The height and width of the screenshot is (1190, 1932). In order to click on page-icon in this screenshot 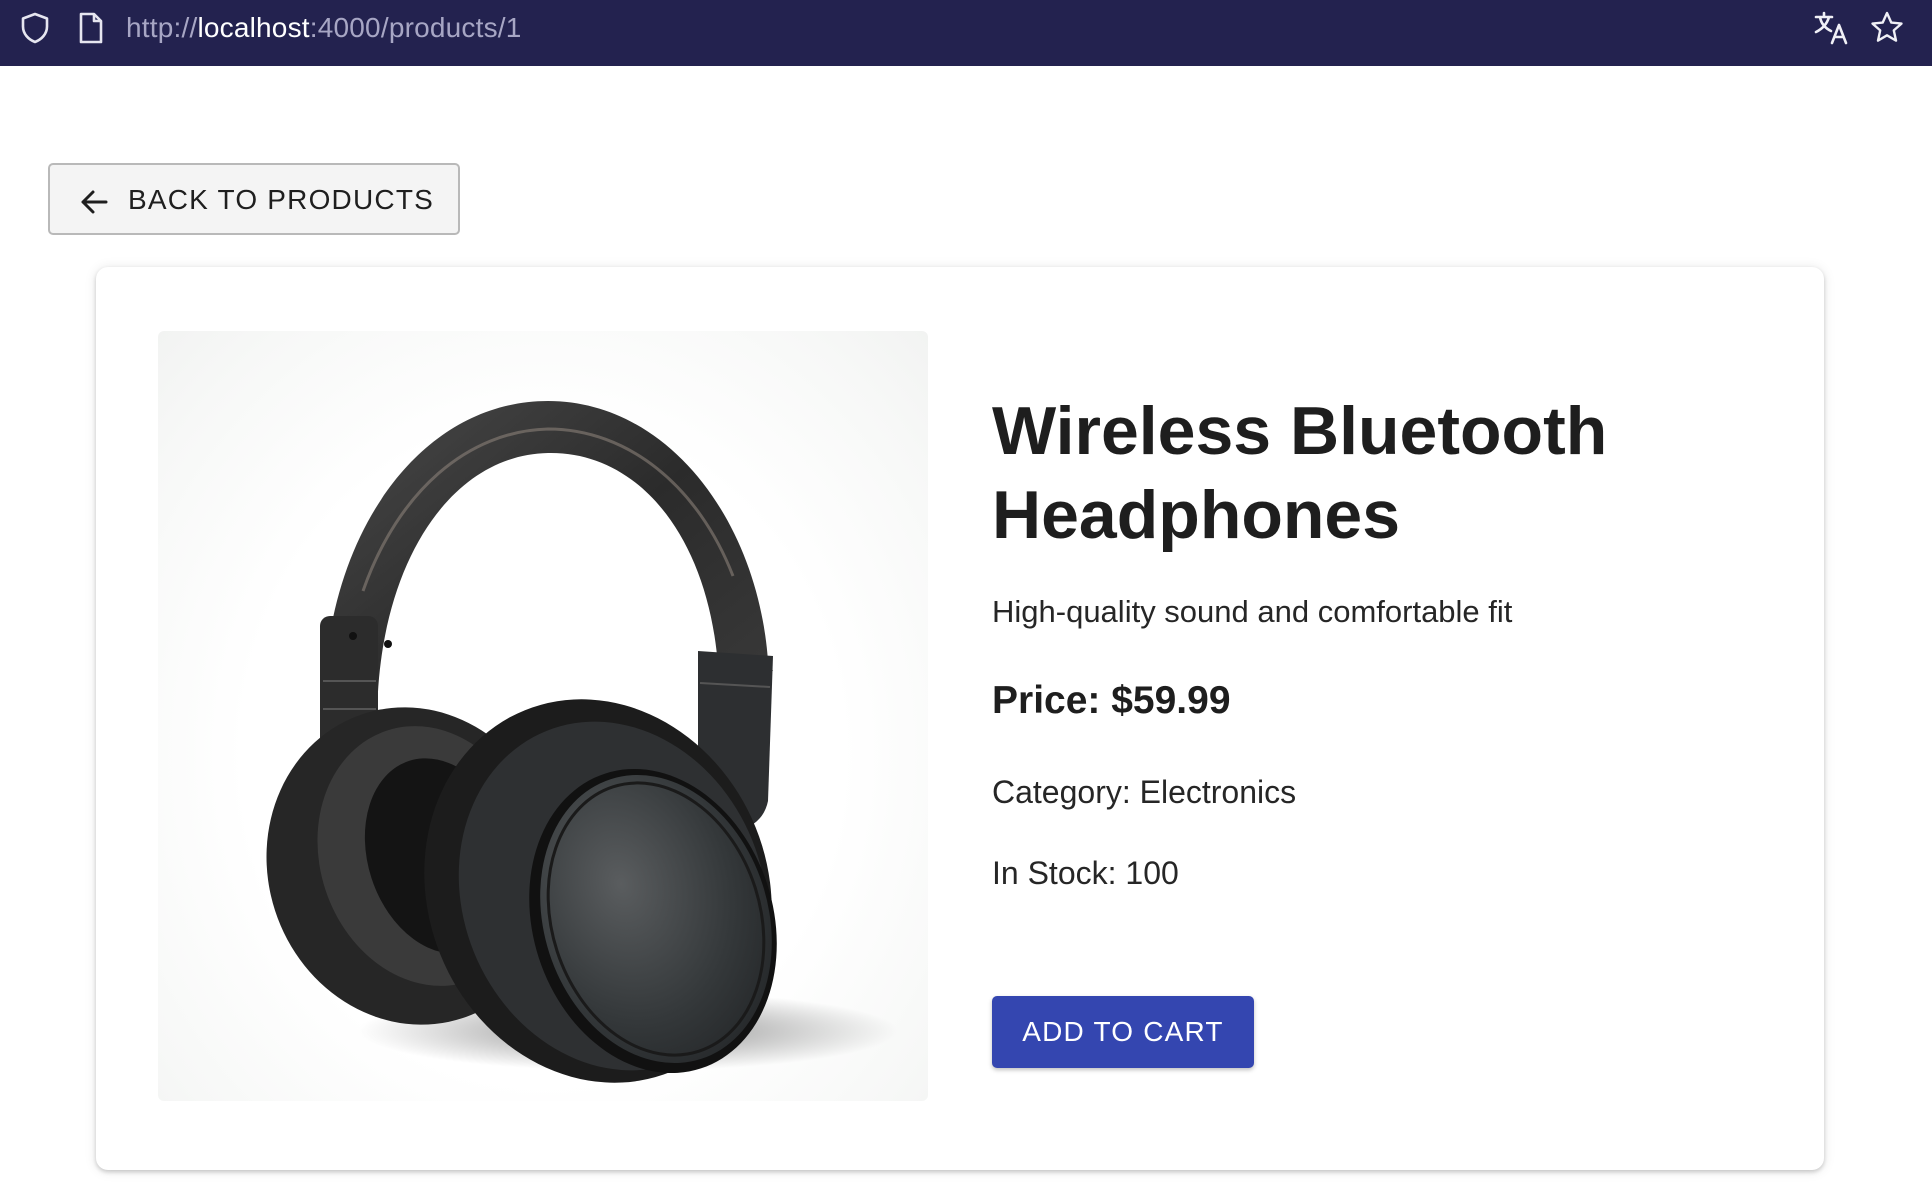, I will do `click(91, 28)`.